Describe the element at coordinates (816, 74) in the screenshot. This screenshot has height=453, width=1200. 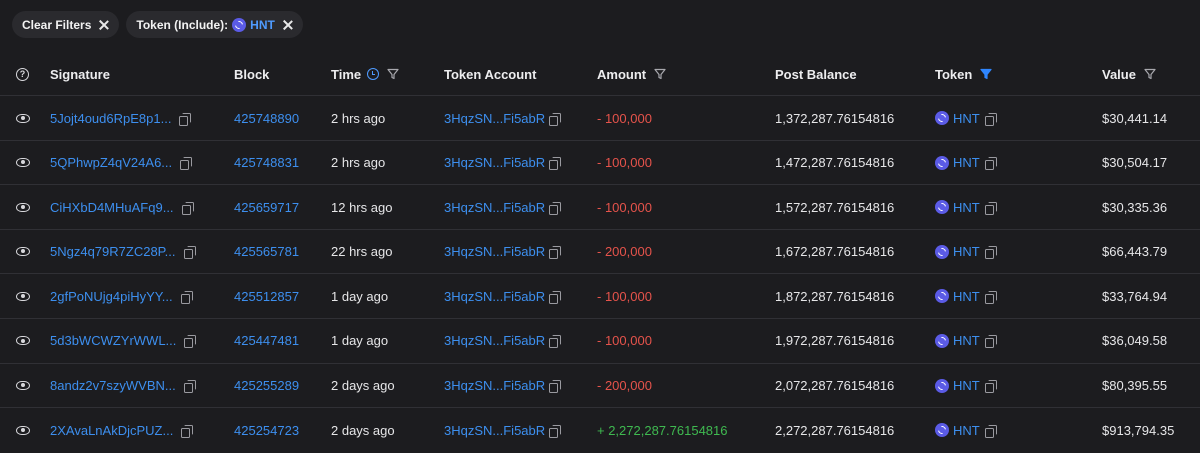
I see `col-post-balance: Post Balance` at that location.